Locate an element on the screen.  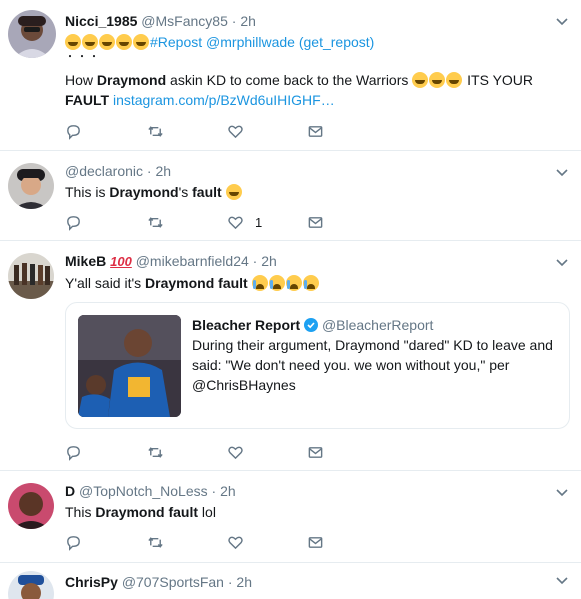
tweet-header: ChrisPy @707SportsFan · 2h is located at coordinates (308, 577).